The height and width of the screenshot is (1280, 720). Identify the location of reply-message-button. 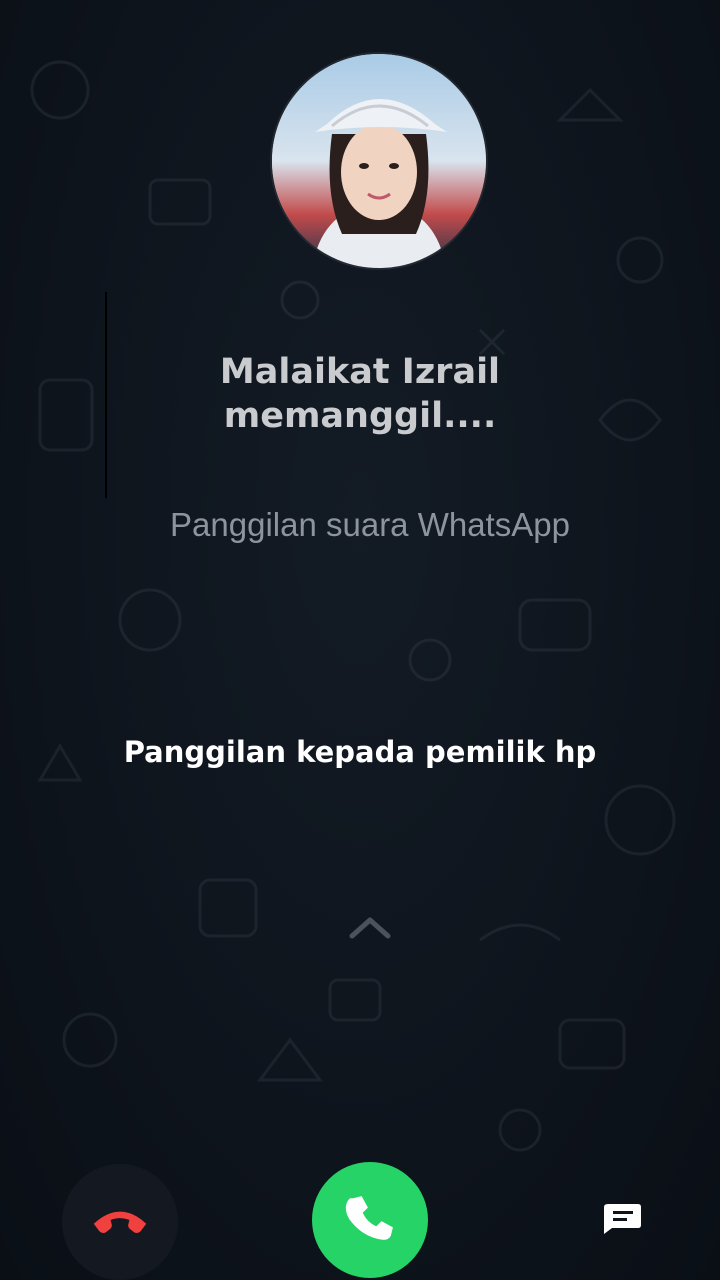
(622, 1220).